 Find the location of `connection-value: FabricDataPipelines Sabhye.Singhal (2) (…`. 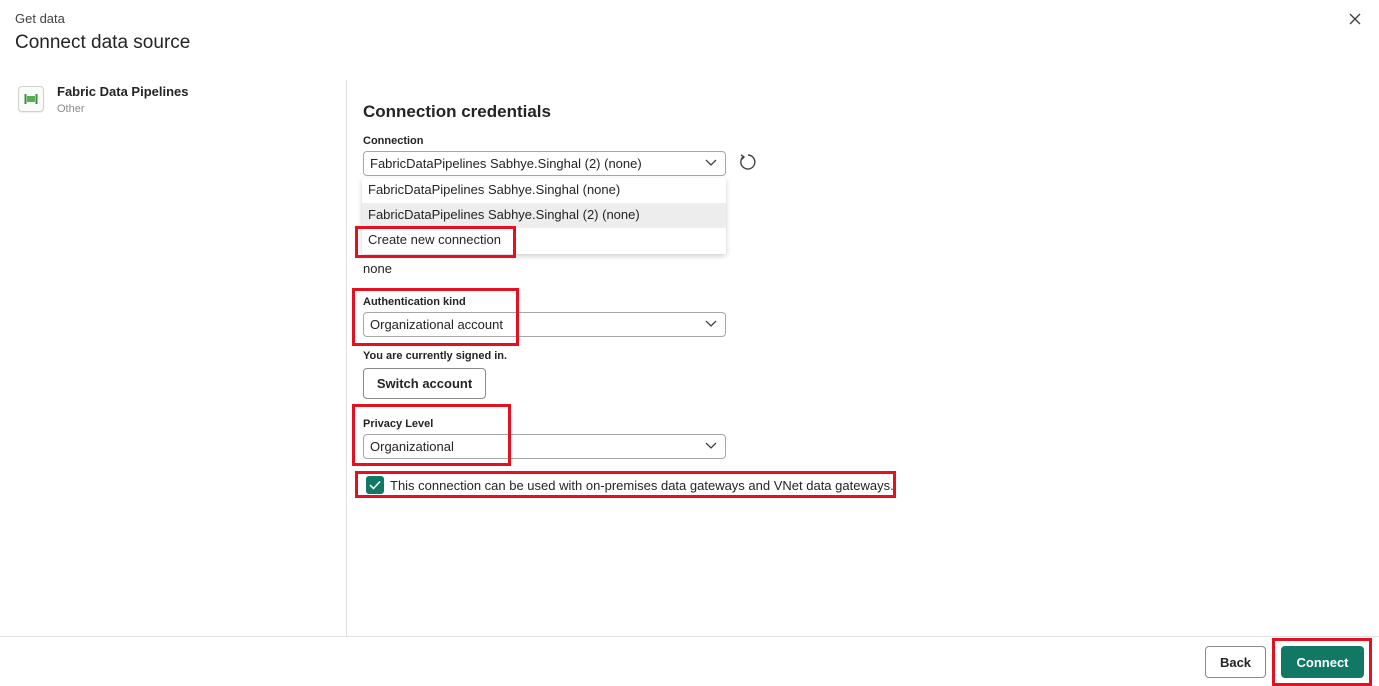

connection-value: FabricDataPipelines Sabhye.Singhal (2) (… is located at coordinates (506, 163).